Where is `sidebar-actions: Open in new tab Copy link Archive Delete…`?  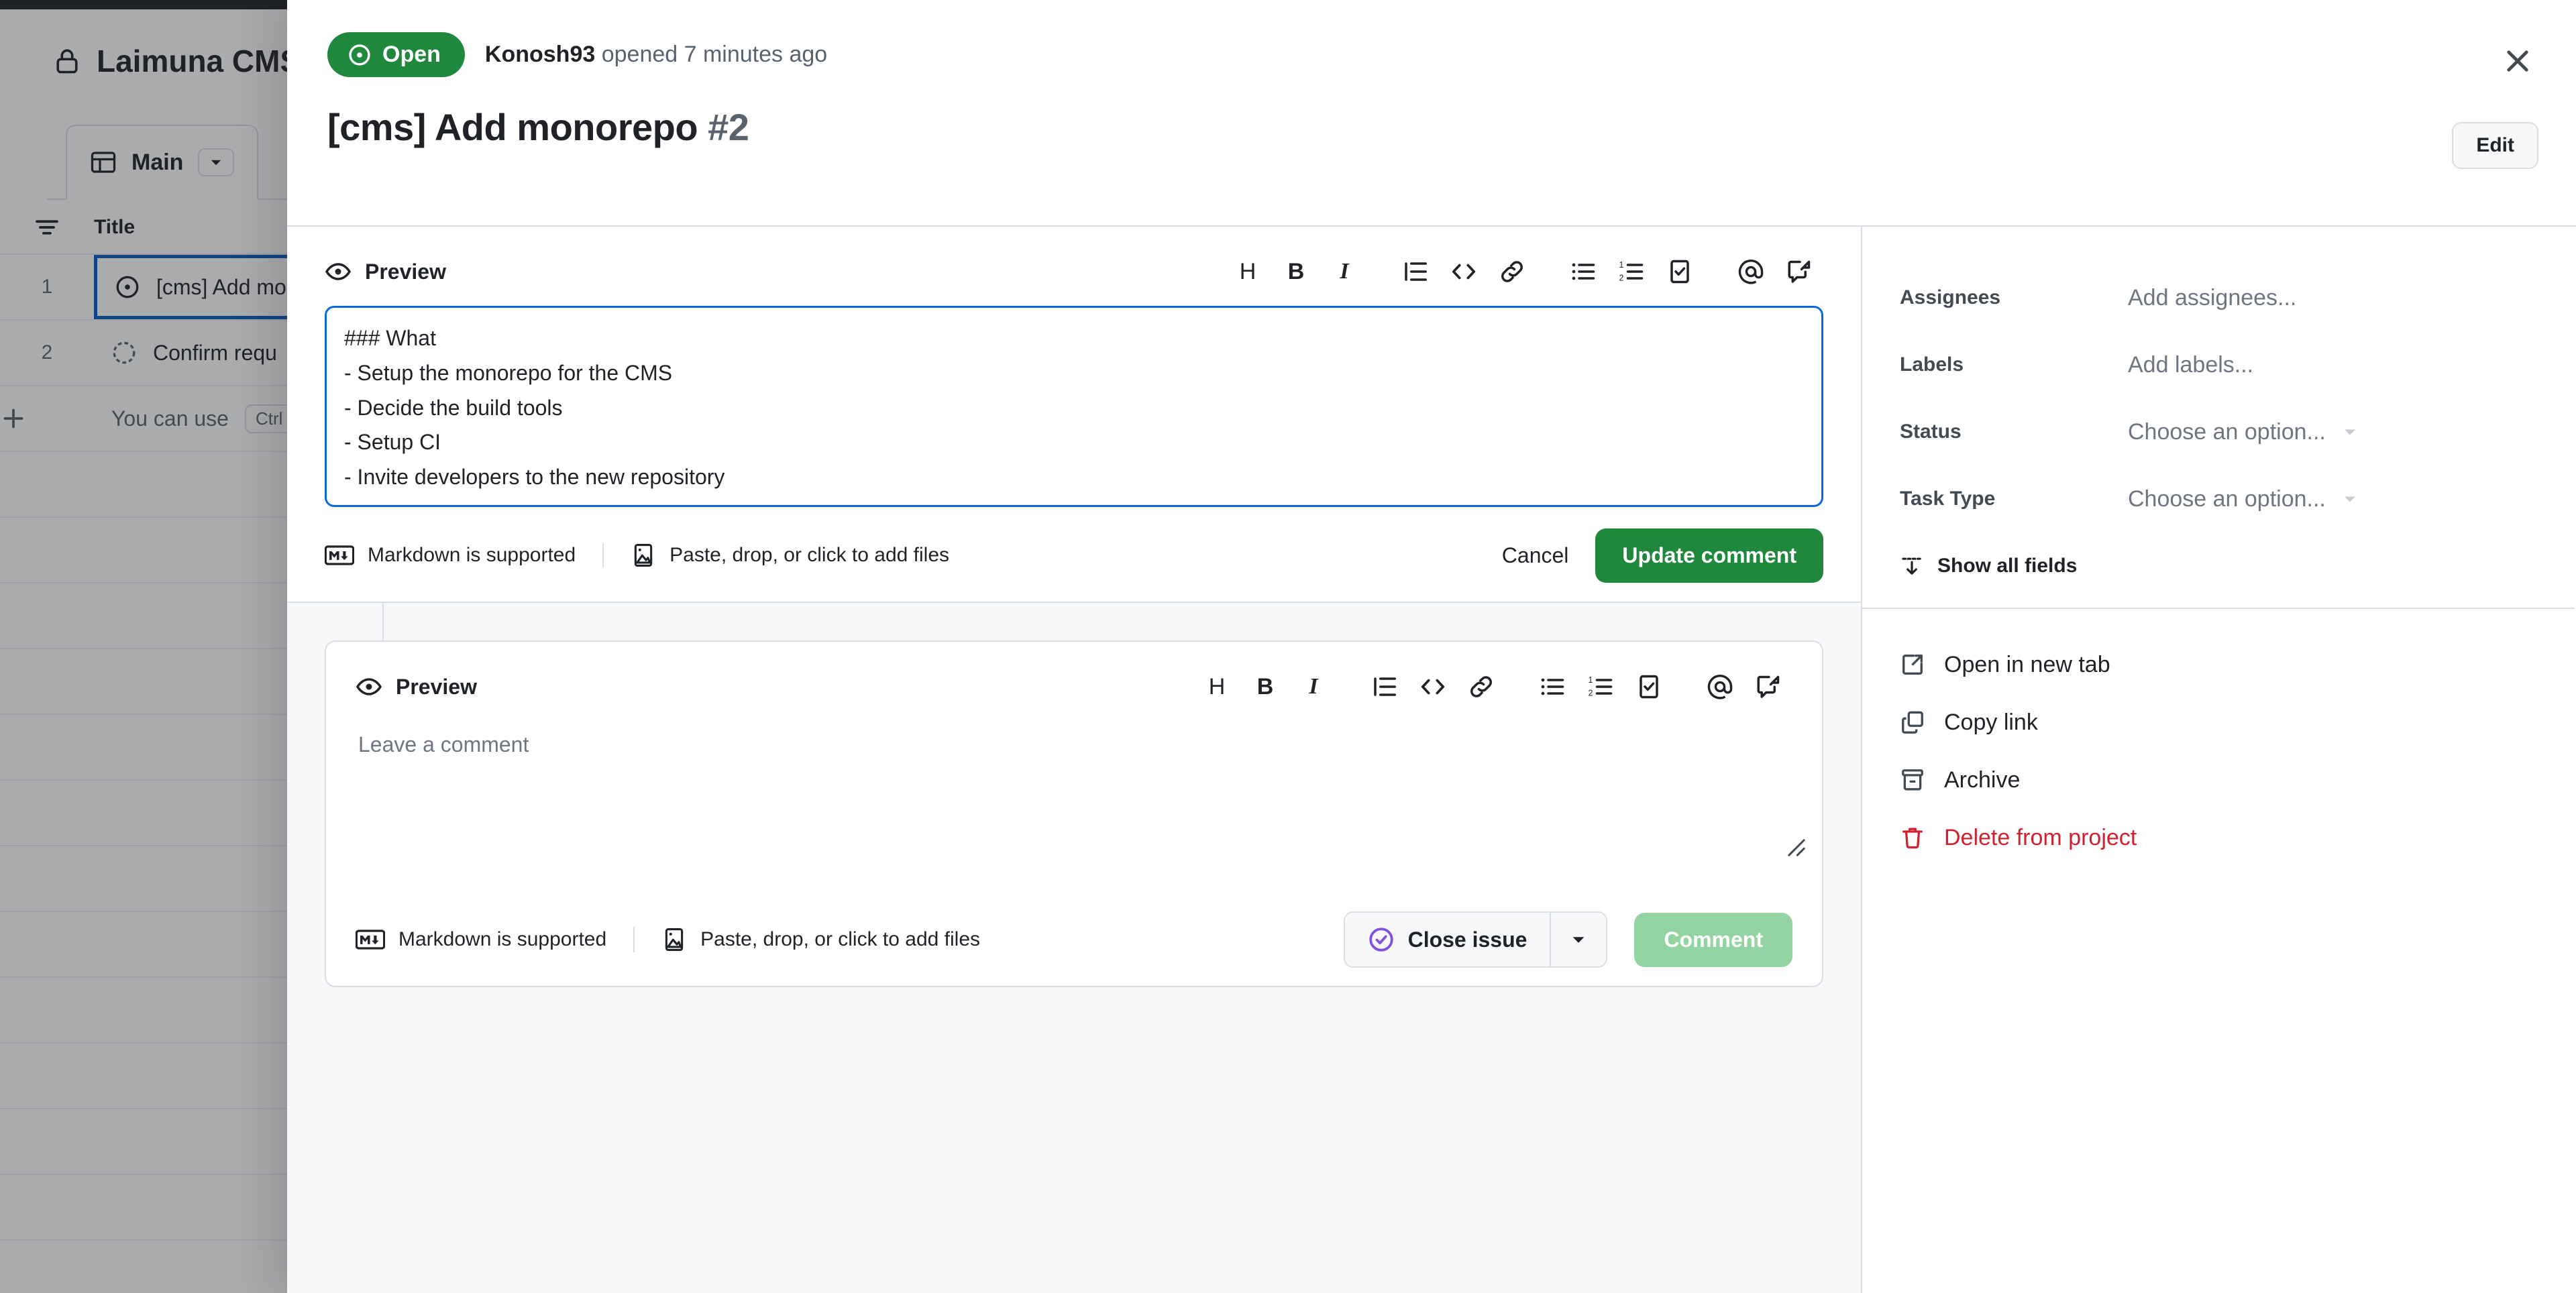 sidebar-actions: Open in new tab Copy link Archive Delete… is located at coordinates (2218, 751).